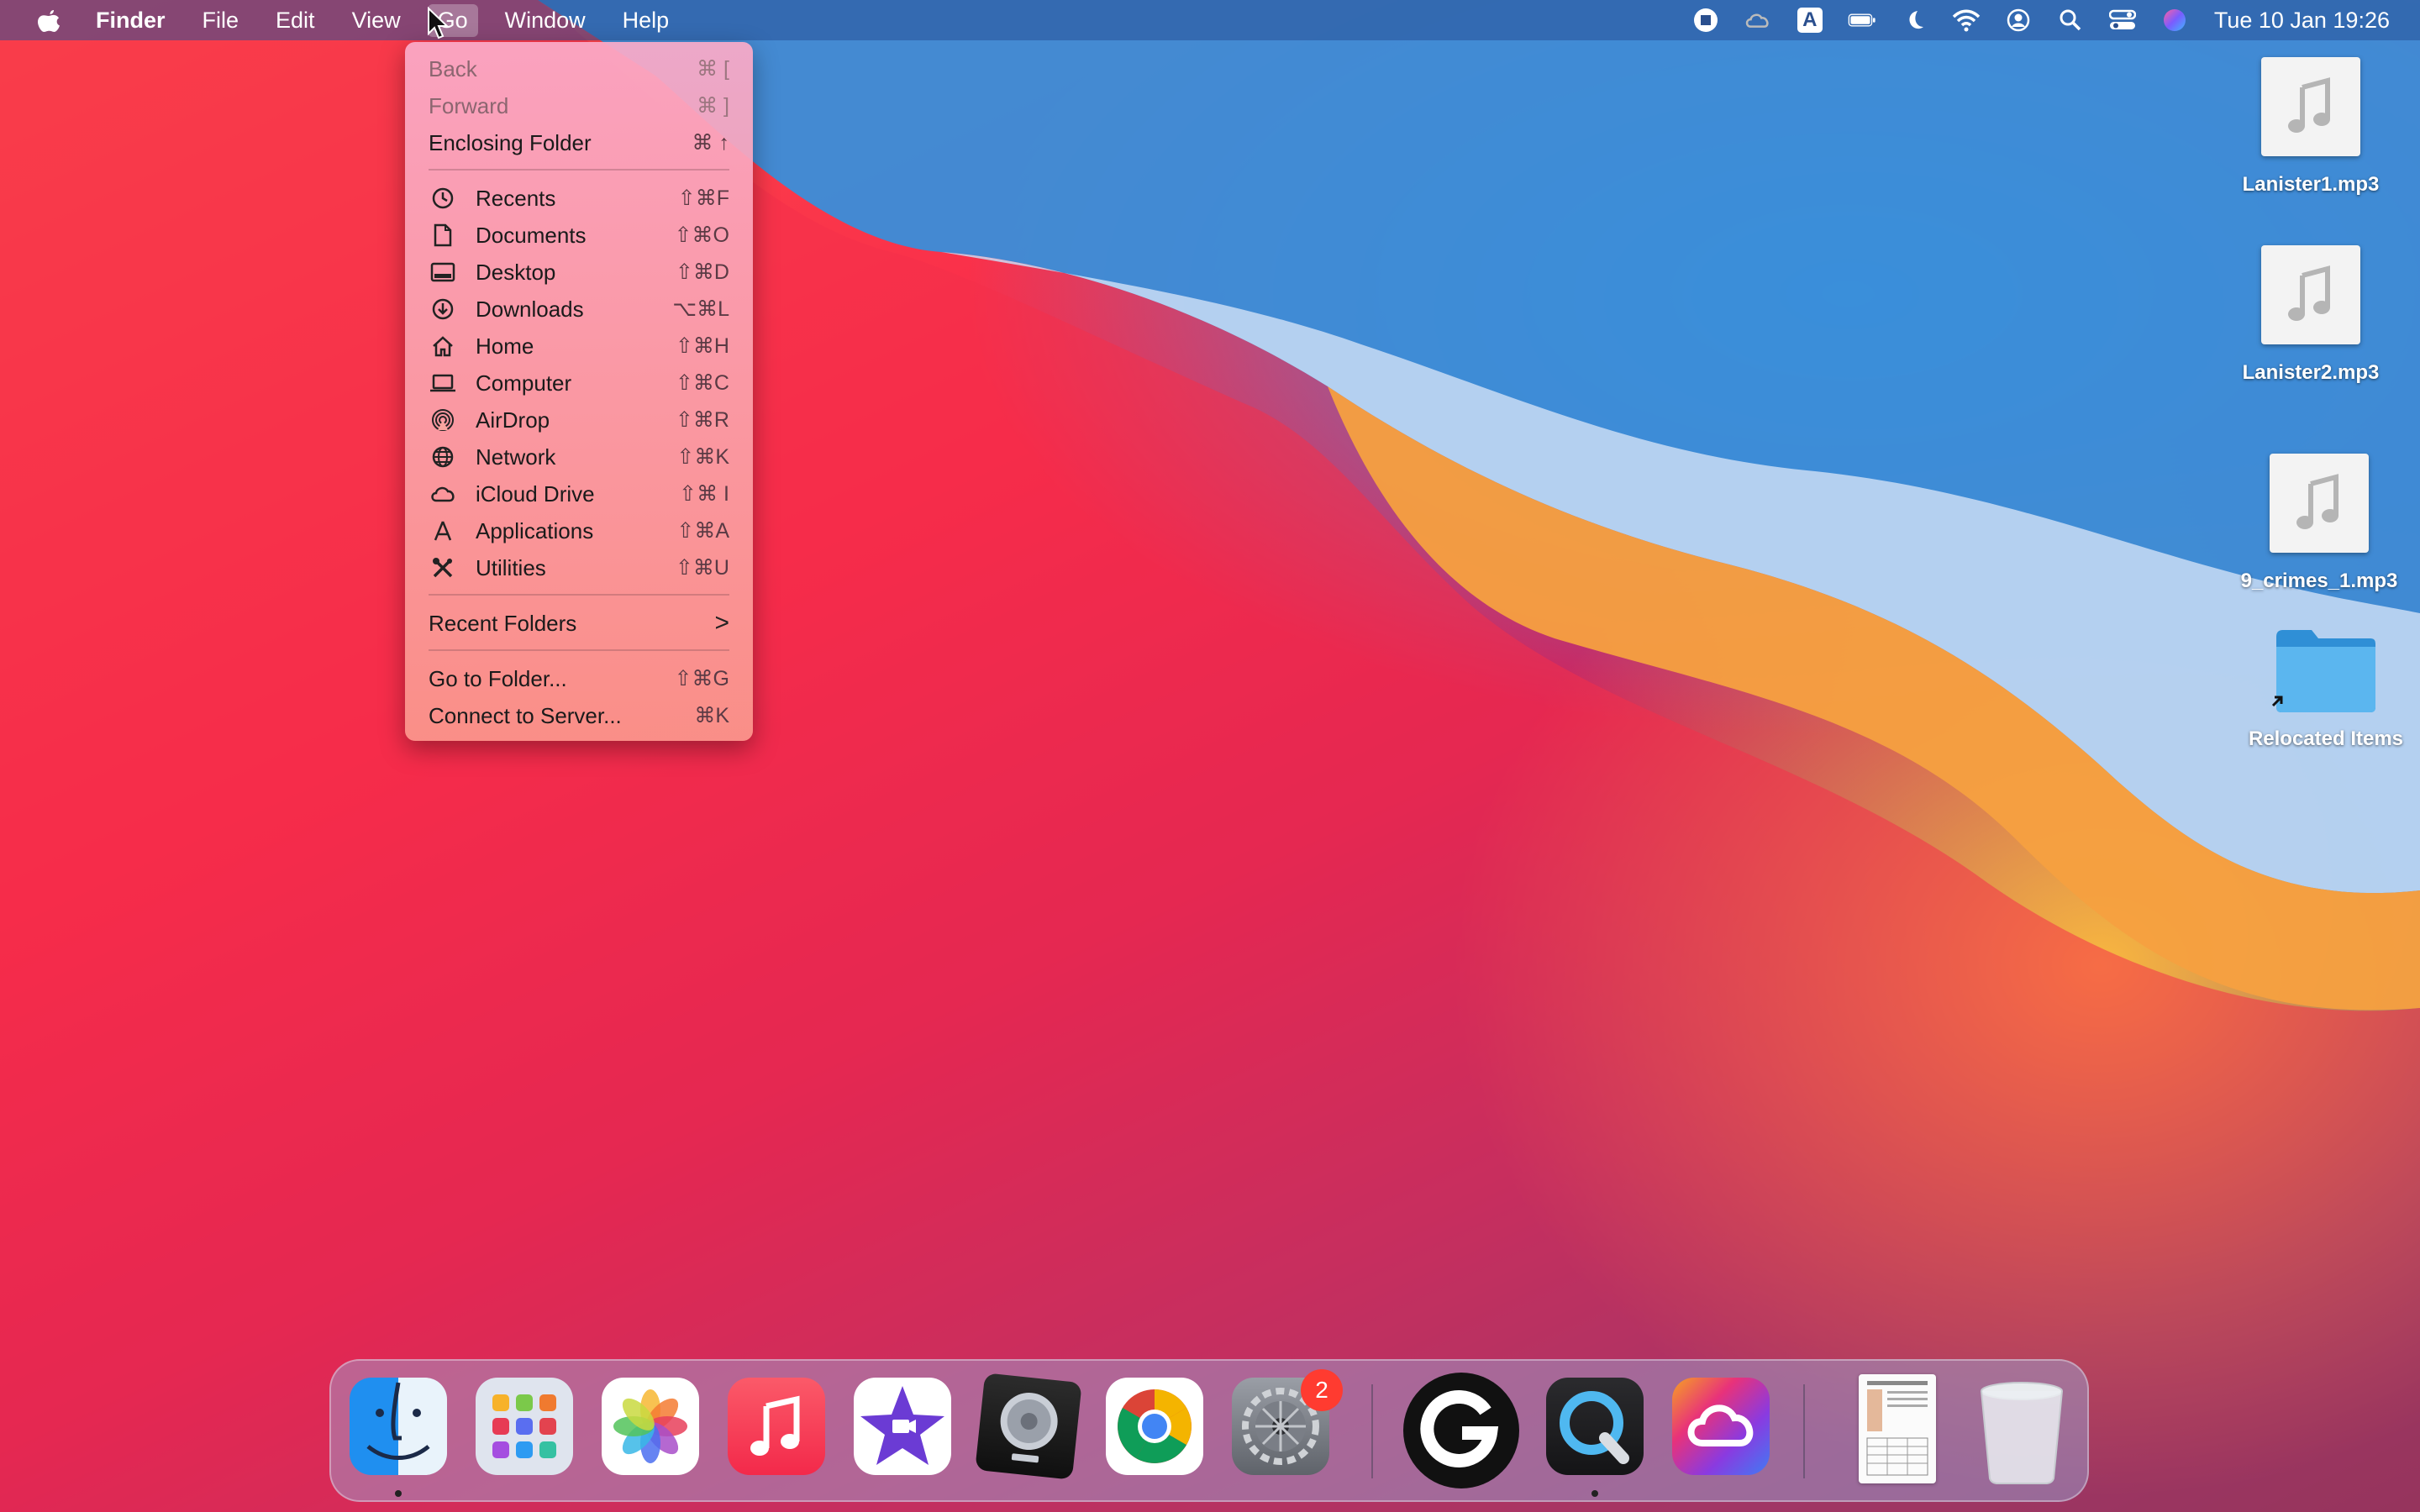 Image resolution: width=2420 pixels, height=1512 pixels. Describe the element at coordinates (1461, 1430) in the screenshot. I see `dock-app-logitech-g-hub` at that location.